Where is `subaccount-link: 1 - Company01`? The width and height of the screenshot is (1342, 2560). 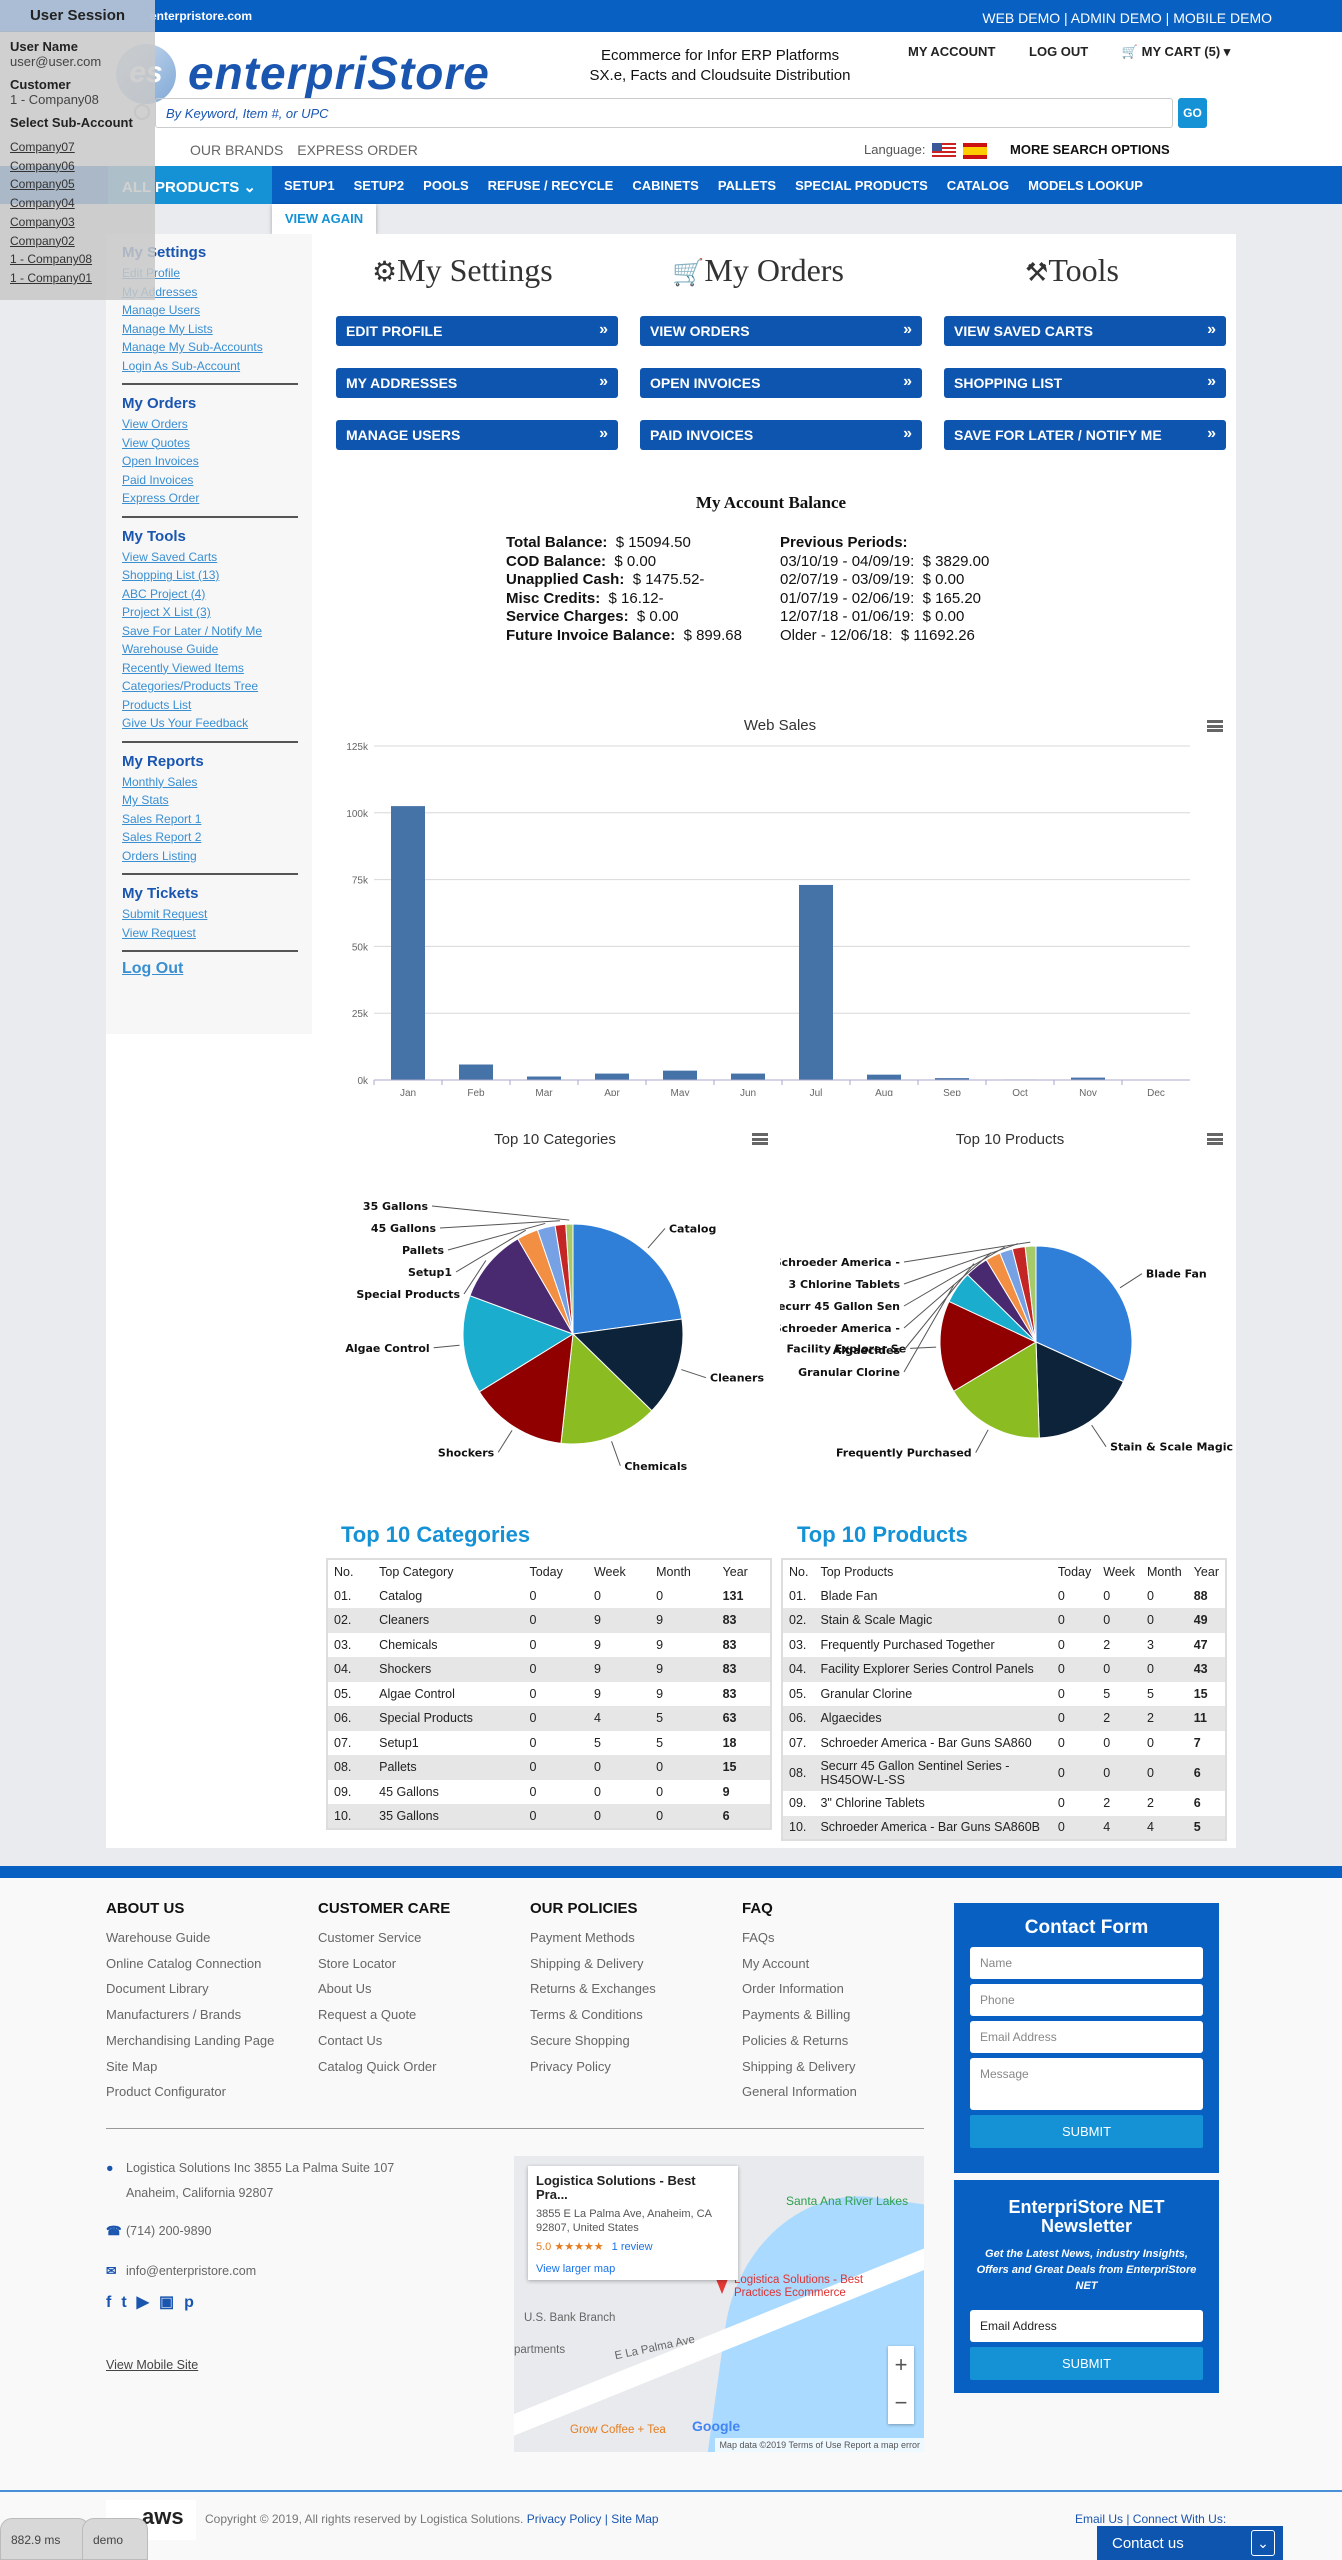 subaccount-link: 1 - Company01 is located at coordinates (77, 278).